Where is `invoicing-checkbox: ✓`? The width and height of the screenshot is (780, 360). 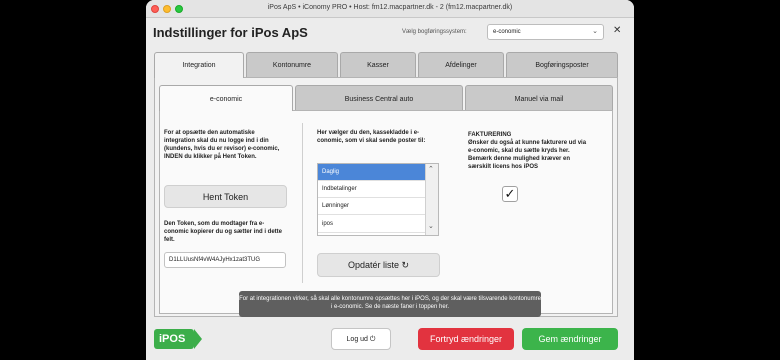 invoicing-checkbox: ✓ is located at coordinates (510, 194).